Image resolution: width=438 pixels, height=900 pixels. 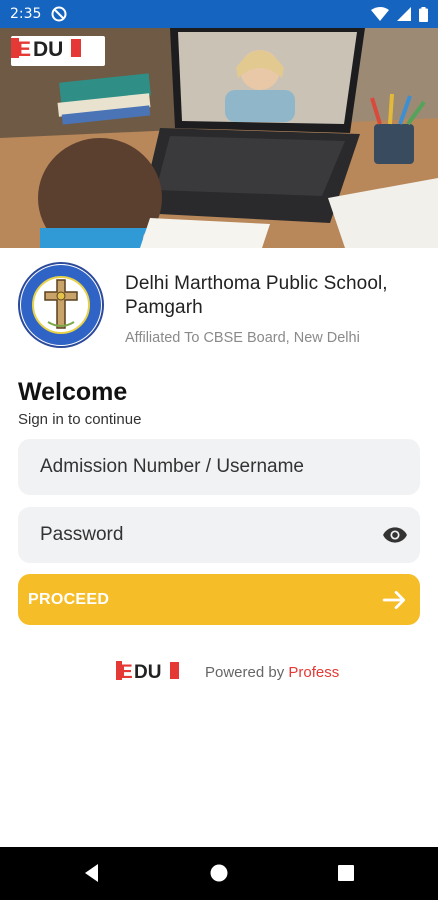 I want to click on password-input, so click(x=219, y=535).